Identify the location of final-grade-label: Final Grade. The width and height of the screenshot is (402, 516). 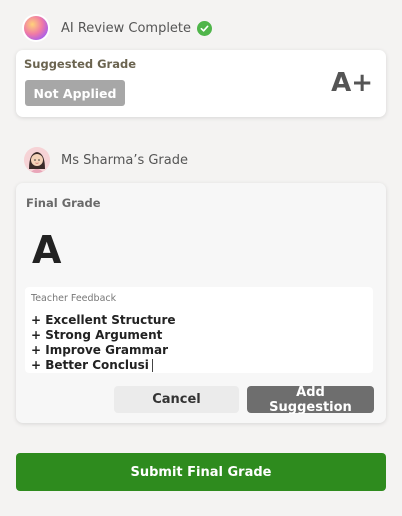
(63, 203).